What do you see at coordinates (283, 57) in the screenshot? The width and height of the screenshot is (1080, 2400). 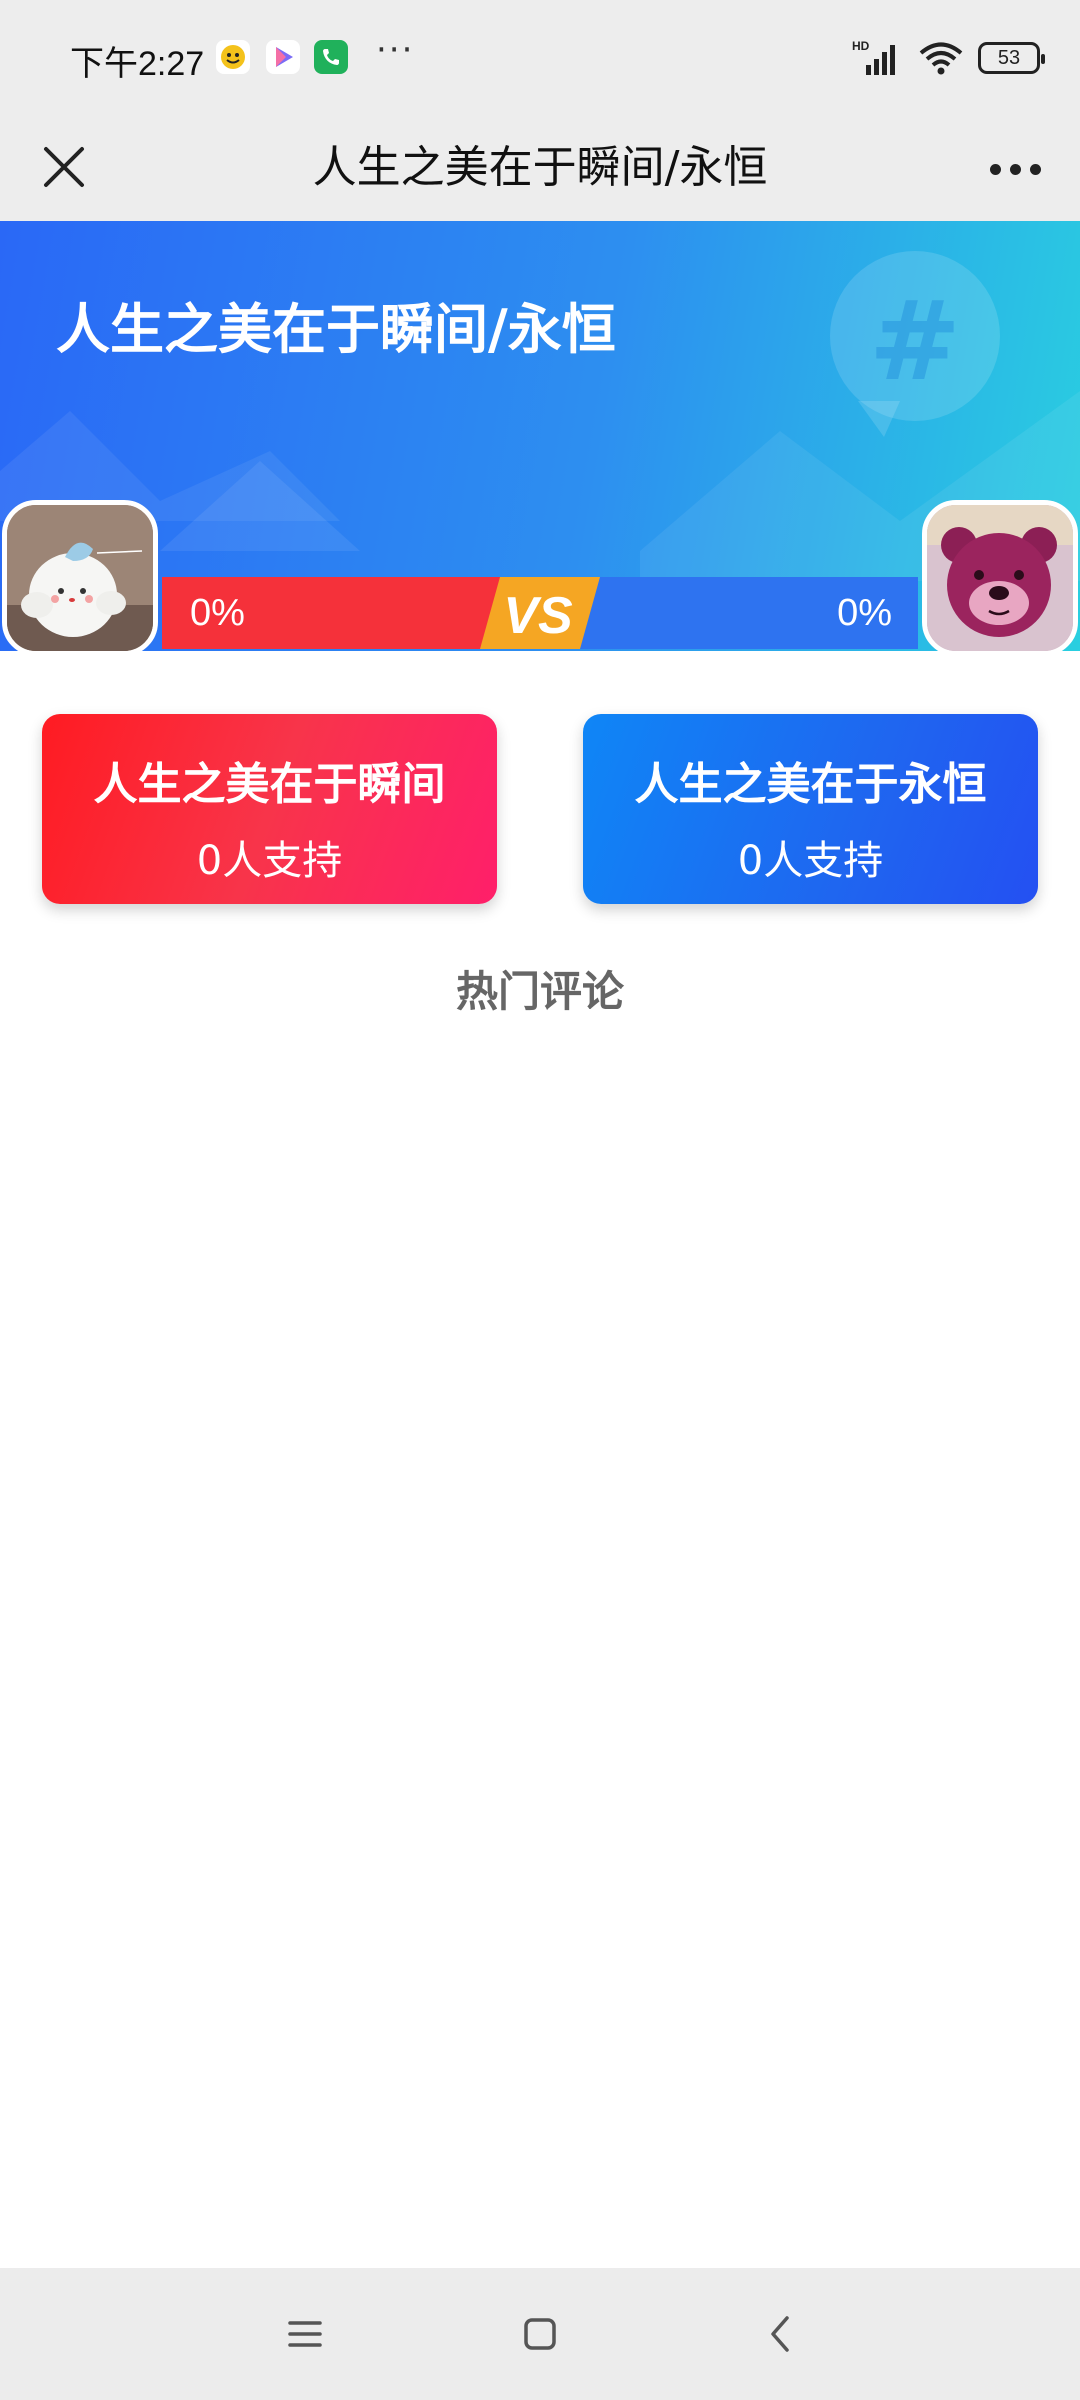 I see `video-app-icon` at bounding box center [283, 57].